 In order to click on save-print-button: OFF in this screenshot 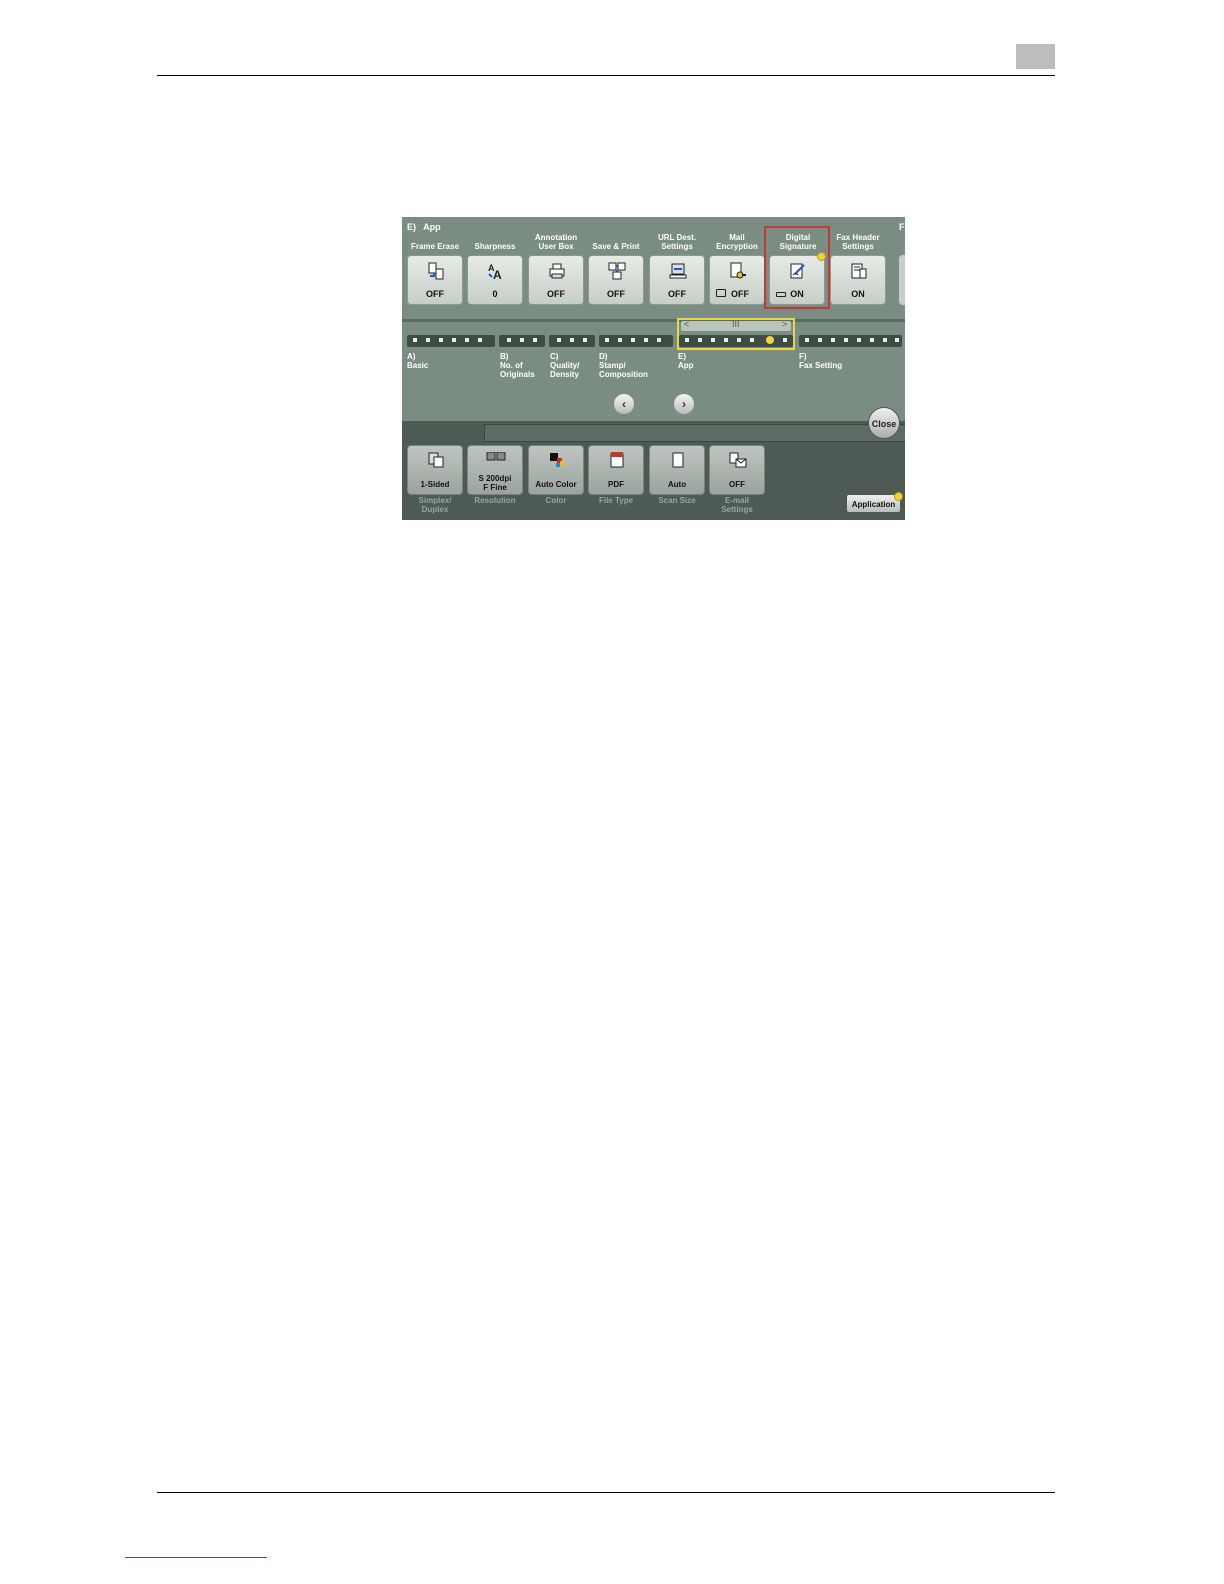, I will do `click(616, 280)`.